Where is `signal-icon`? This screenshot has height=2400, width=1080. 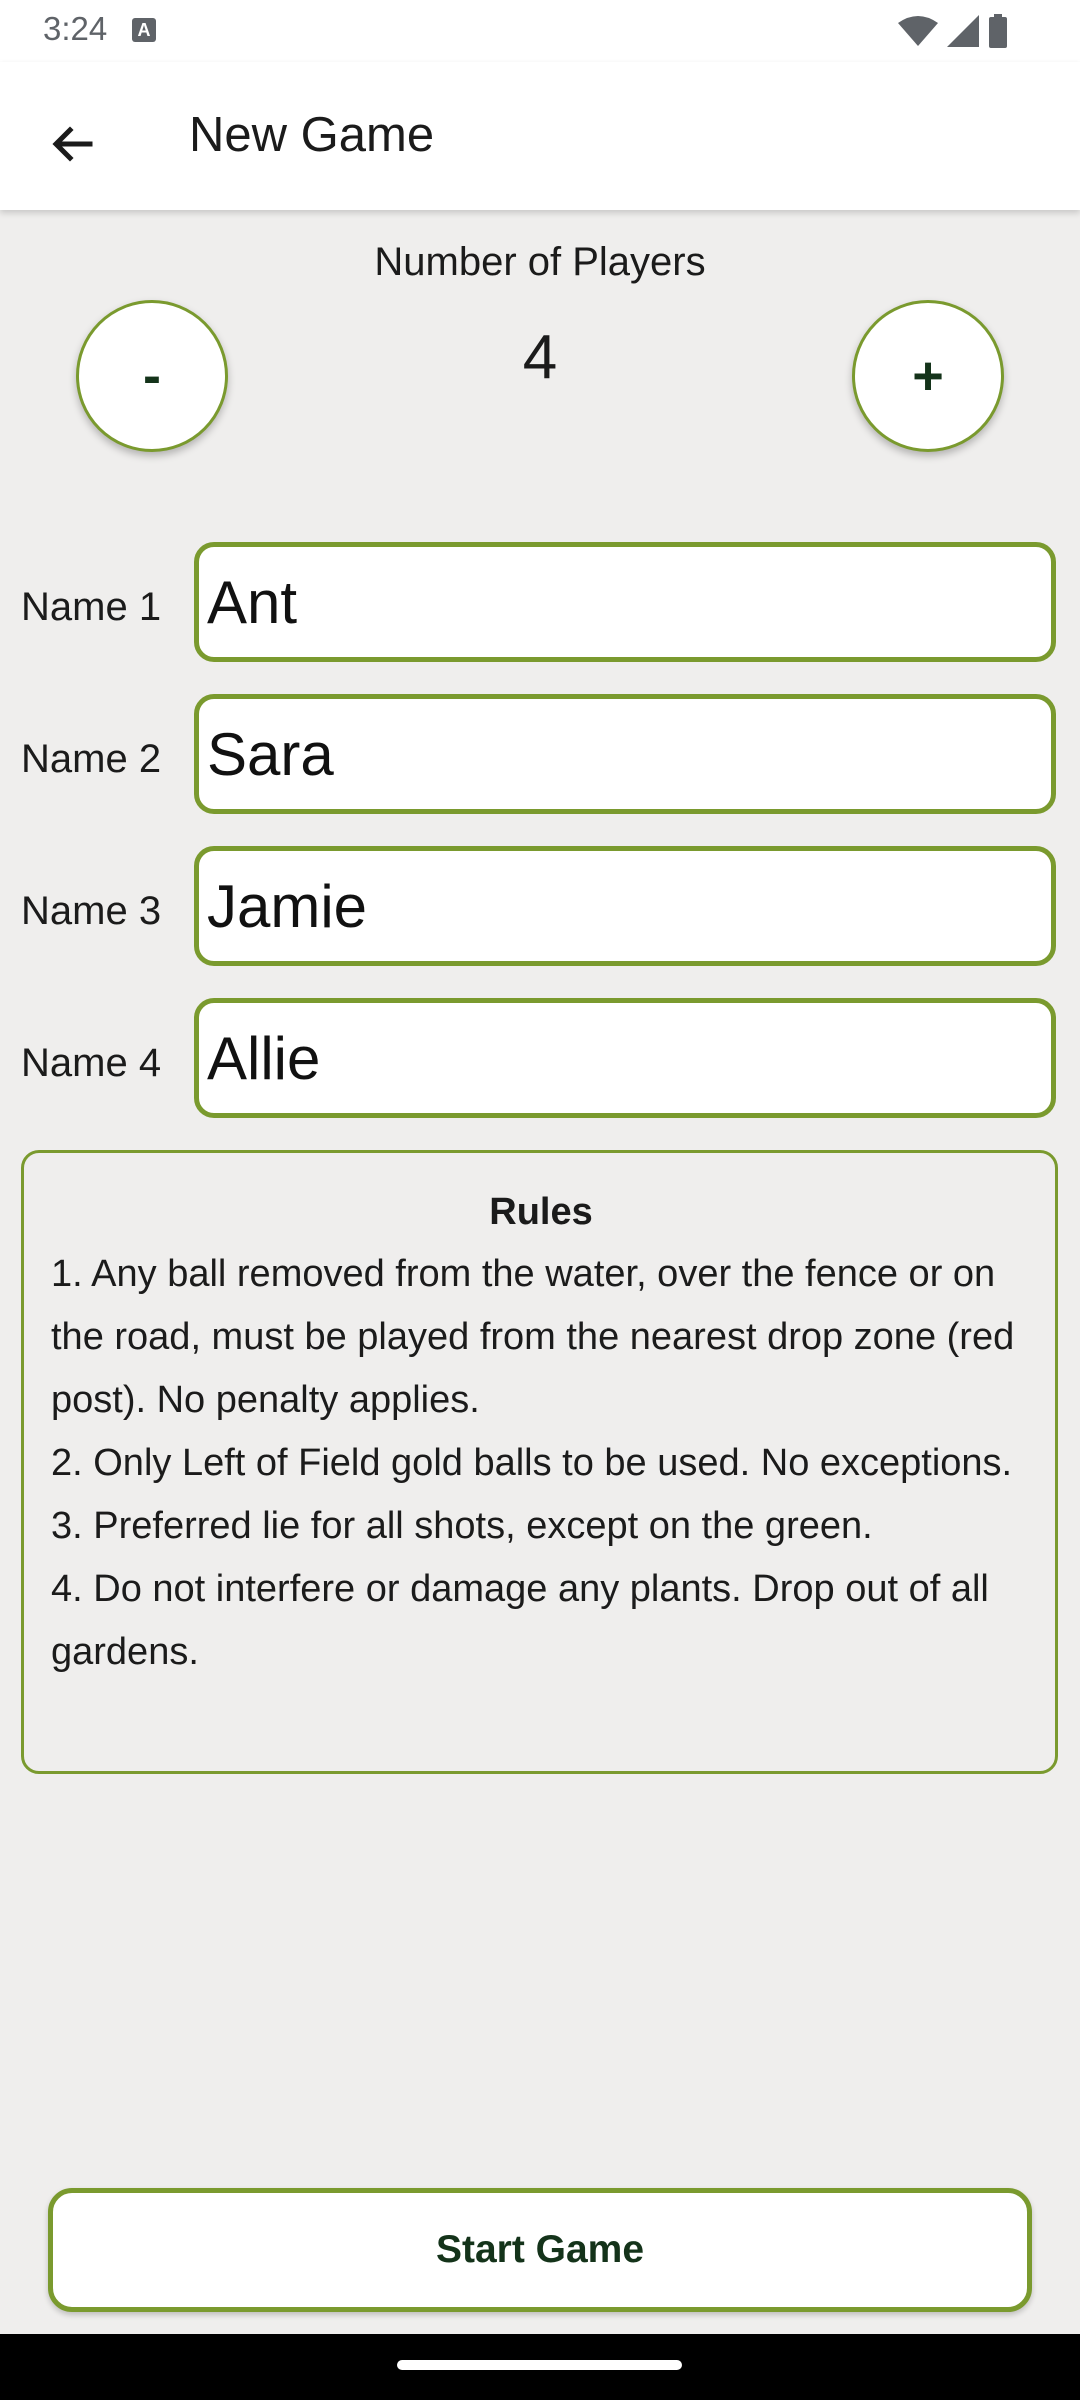
signal-icon is located at coordinates (963, 31).